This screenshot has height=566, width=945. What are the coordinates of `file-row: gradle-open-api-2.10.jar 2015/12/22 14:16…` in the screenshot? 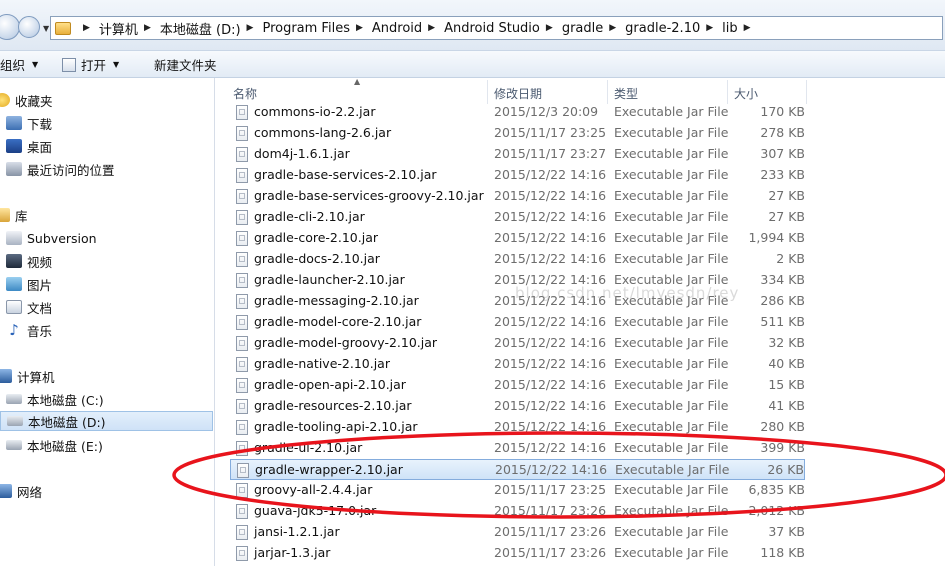 It's located at (517, 385).